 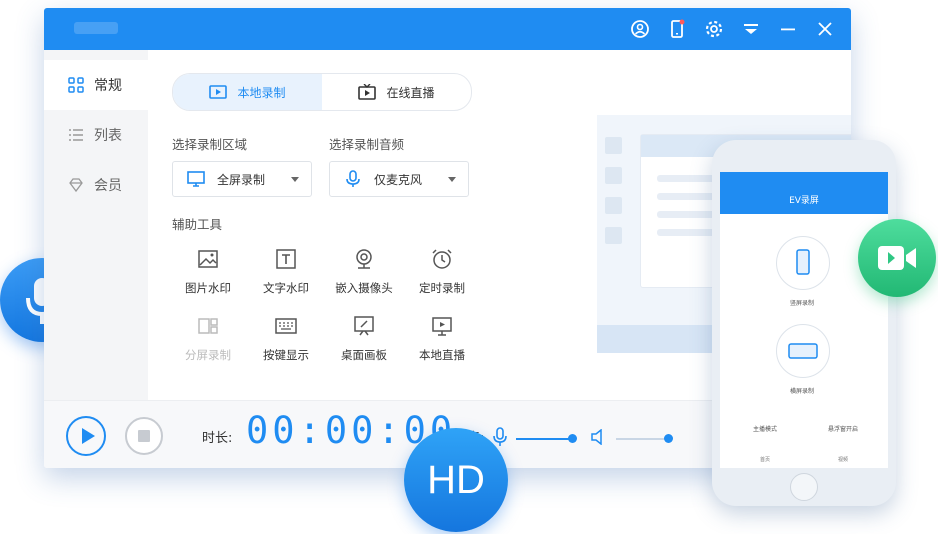 I want to click on video-camera-icon, so click(x=897, y=258).